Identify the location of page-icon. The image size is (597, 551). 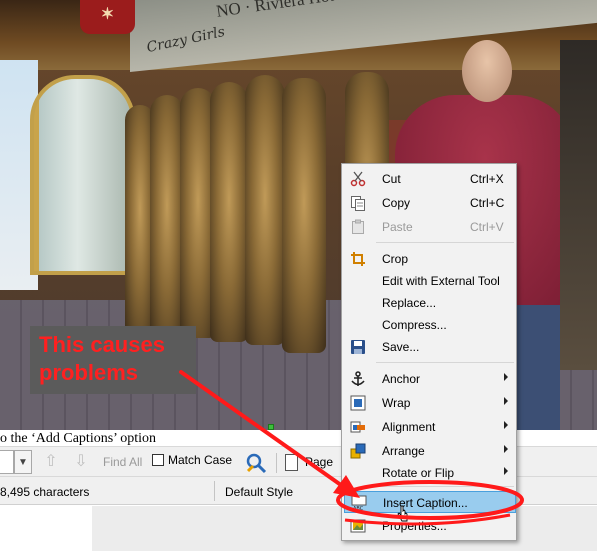
(291, 462).